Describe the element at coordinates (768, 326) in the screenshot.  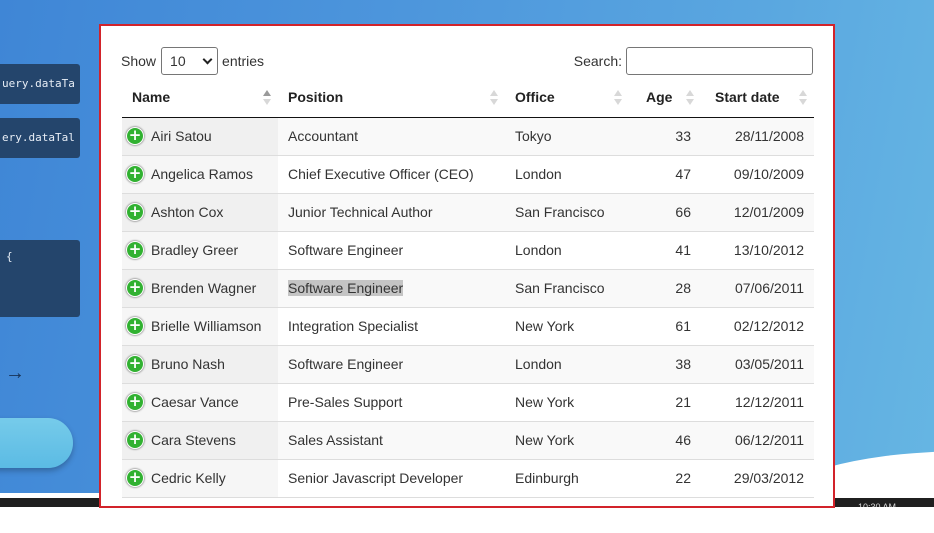
I see `cell-start-date: 02/12/2012` at that location.